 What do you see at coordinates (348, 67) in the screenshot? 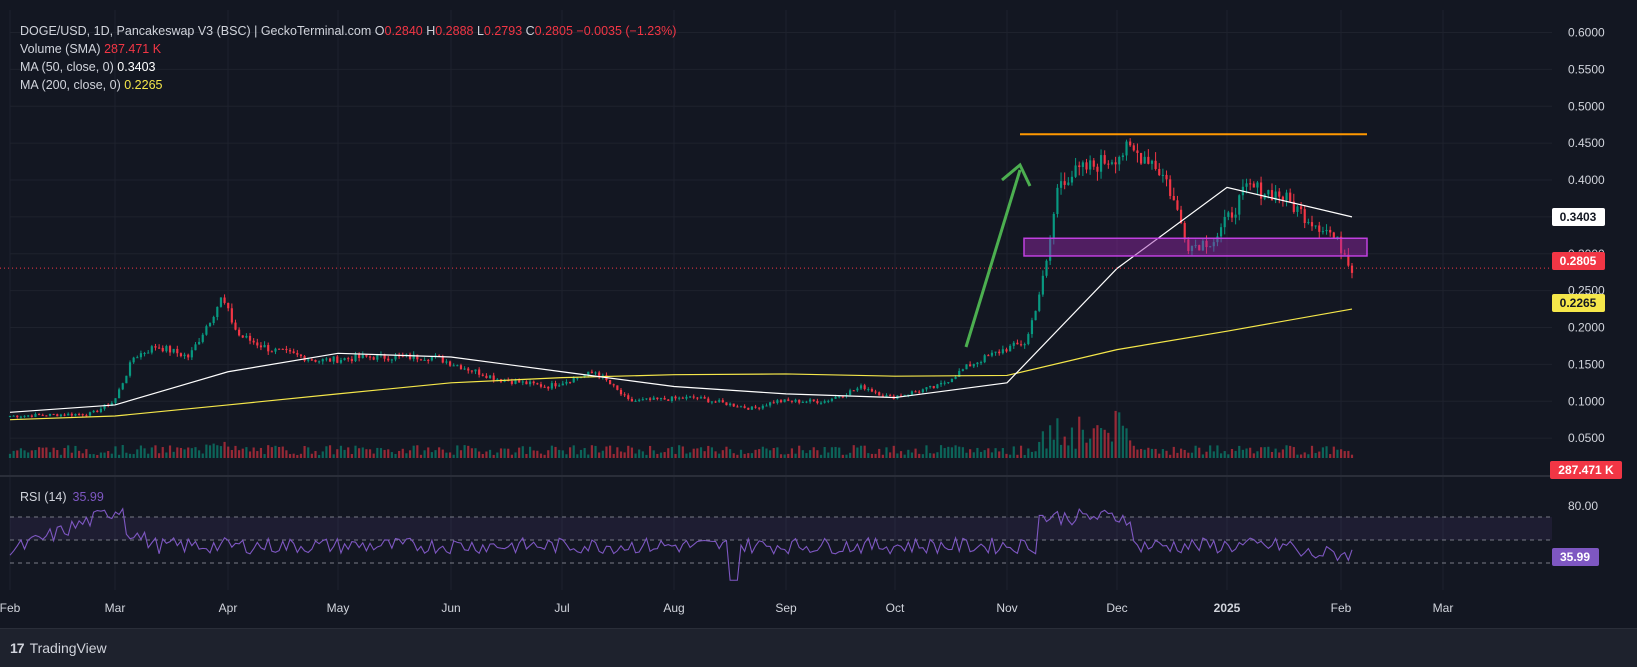
I see `ma50-legend: MA (50, close, 0) 0.3403` at bounding box center [348, 67].